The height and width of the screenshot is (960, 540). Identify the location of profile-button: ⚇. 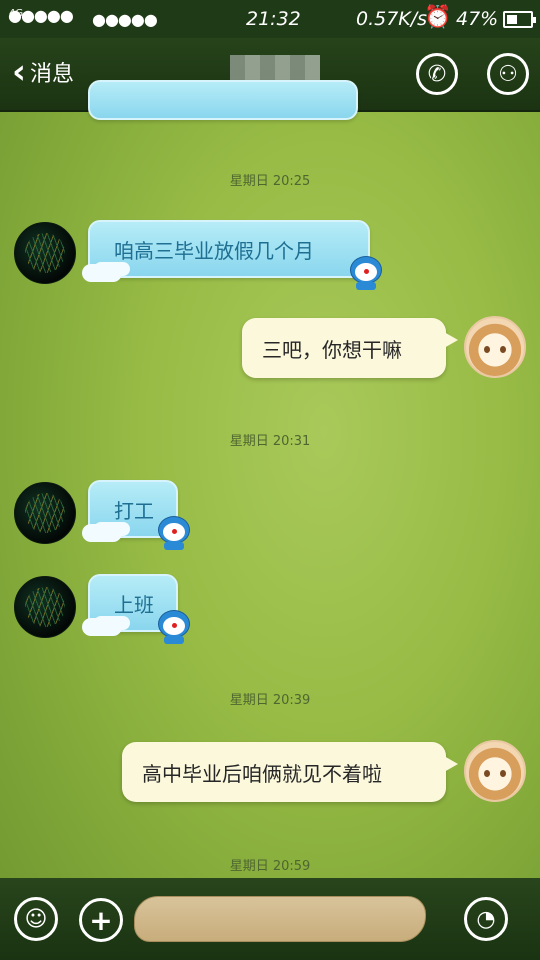
(508, 74).